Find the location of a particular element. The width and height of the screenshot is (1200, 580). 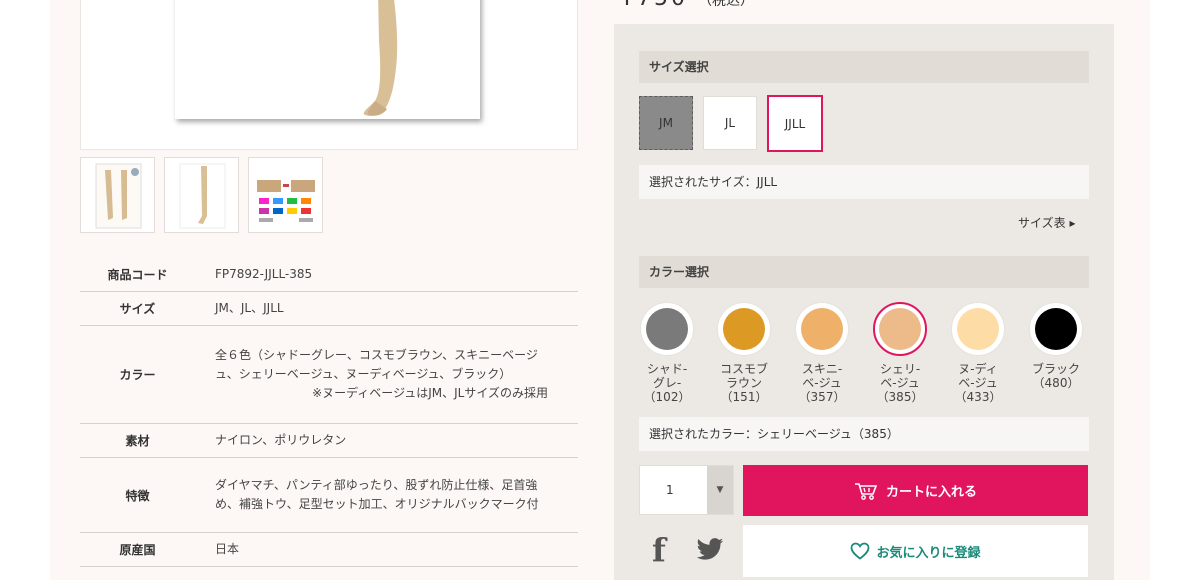

swatch-label-line: ラウン is located at coordinates (743, 383).